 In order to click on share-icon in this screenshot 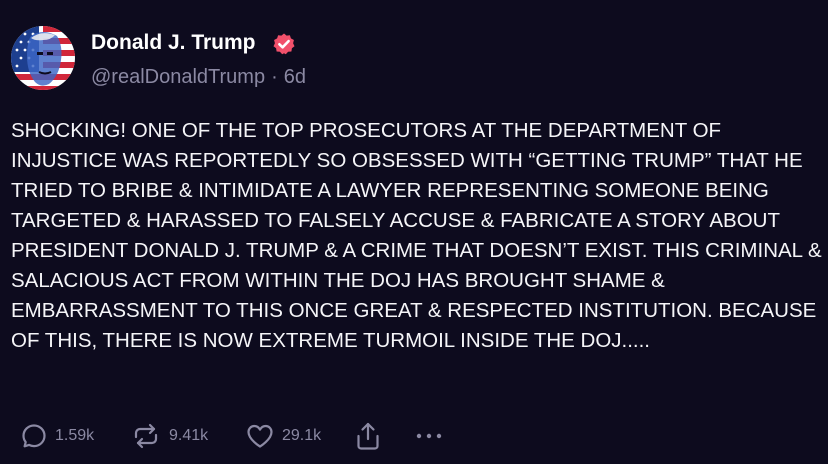, I will do `click(368, 436)`.